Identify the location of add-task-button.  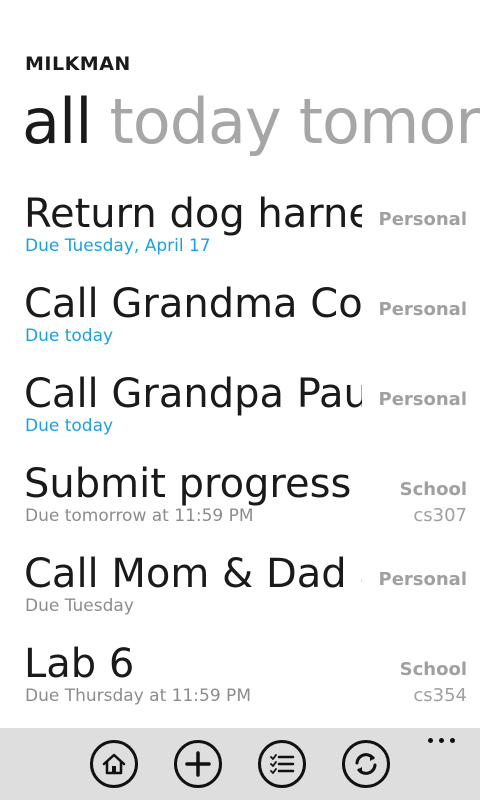
(198, 764).